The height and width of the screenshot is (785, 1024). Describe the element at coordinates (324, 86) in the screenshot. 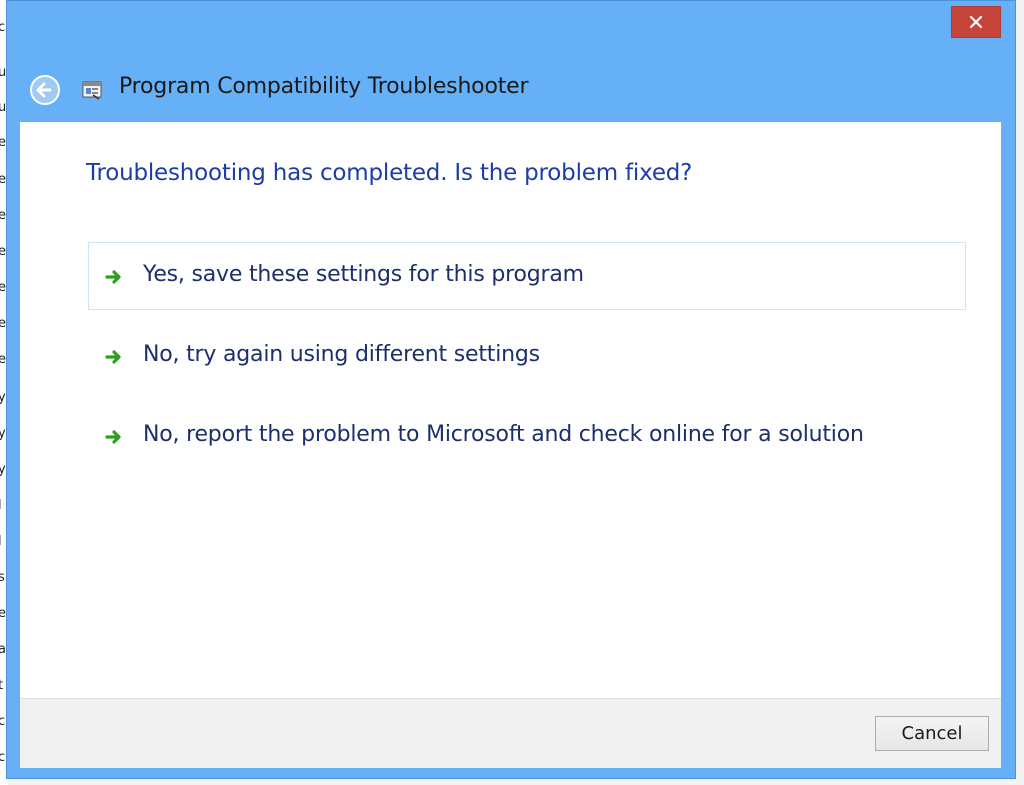

I see `window-title: Program Compatibility Troubleshooter` at that location.